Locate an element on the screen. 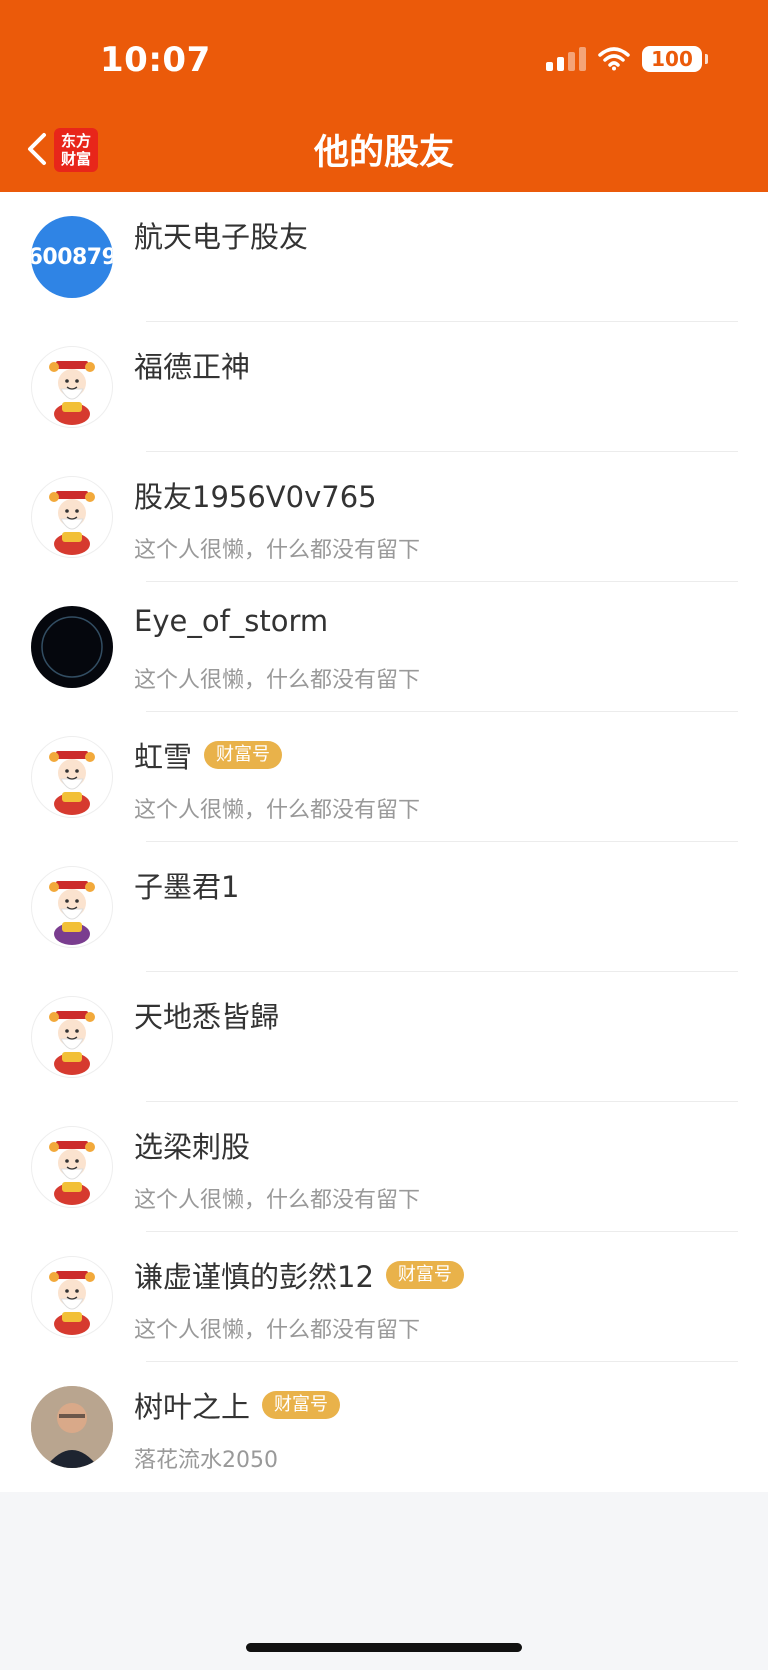  friend-name-line: 天地悉皆歸 is located at coordinates (206, 1015).